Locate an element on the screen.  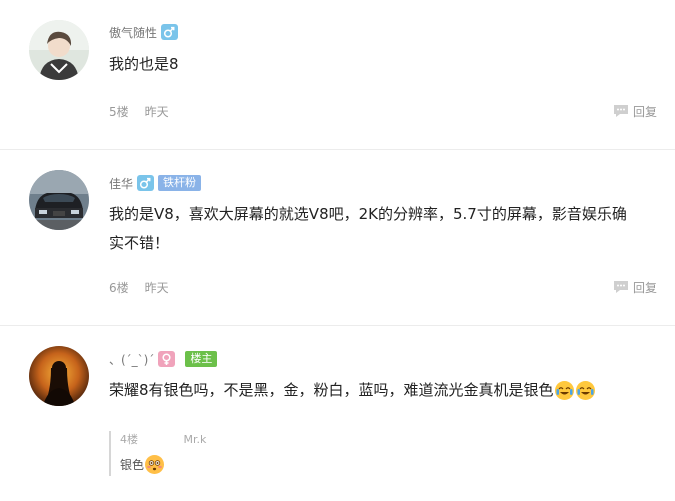
comment-footer: 6楼 昨天 is located at coordinates (139, 287).